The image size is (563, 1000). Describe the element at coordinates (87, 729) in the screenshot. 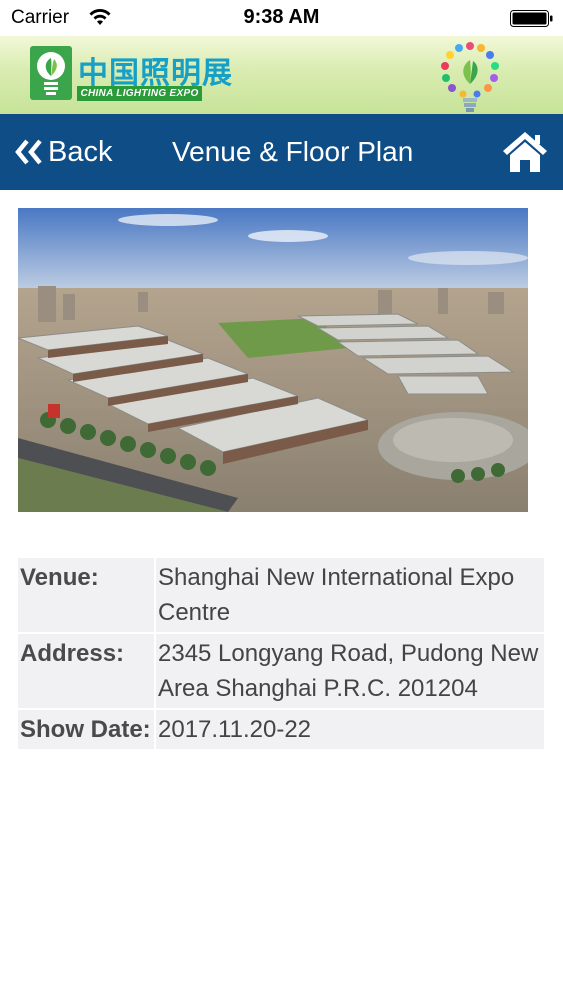

I see `show-date-label: Show Date:` at that location.